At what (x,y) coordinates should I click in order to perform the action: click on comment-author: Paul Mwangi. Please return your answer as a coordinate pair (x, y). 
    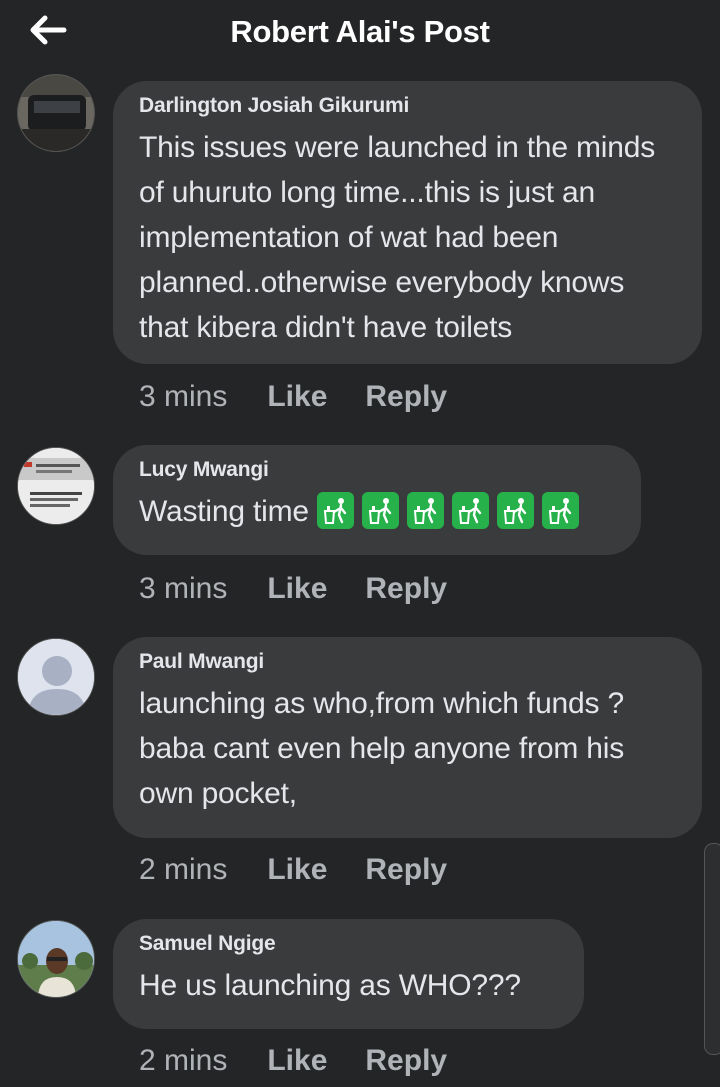
    Looking at the image, I should click on (407, 662).